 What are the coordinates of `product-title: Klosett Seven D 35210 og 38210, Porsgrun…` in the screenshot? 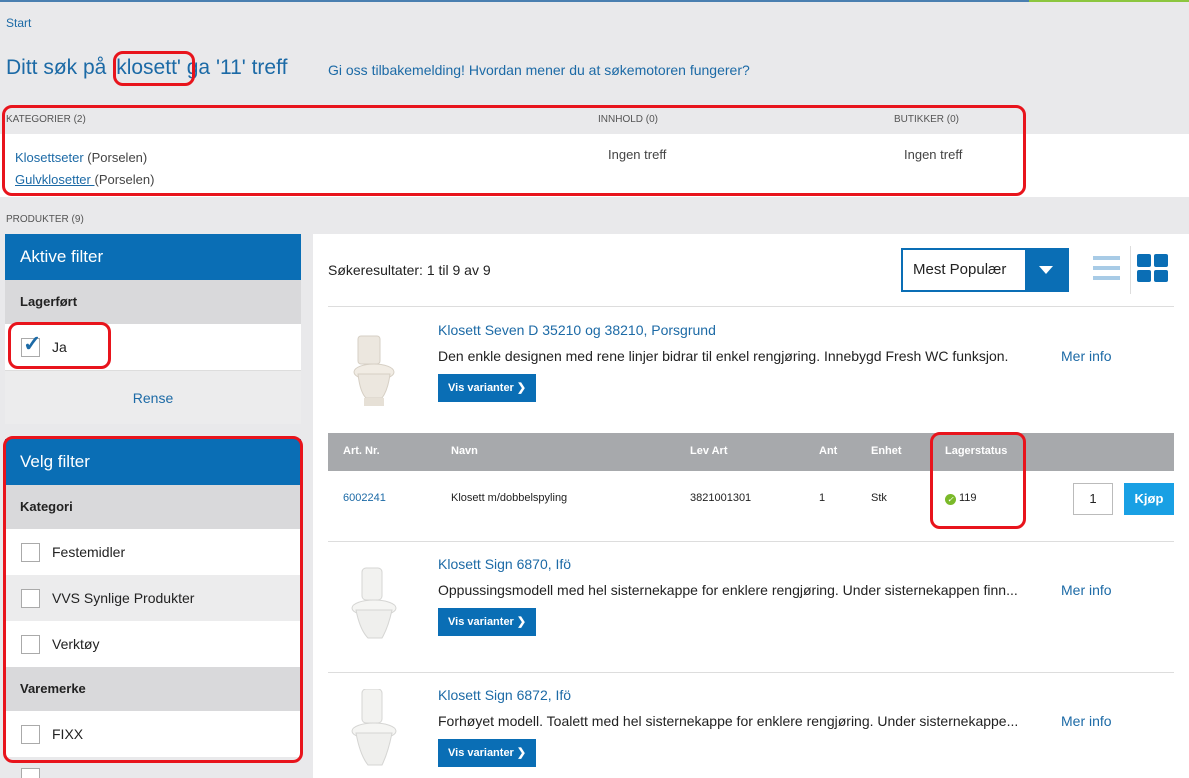 It's located at (577, 330).